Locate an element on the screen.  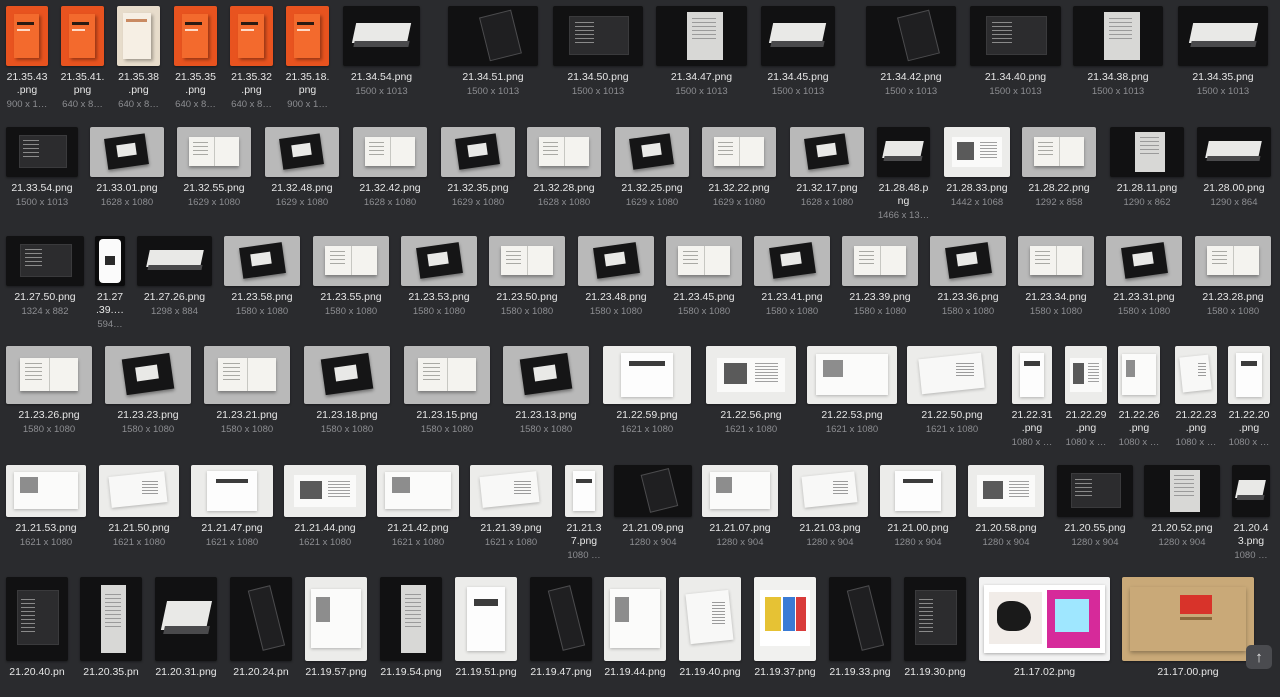
file-thumbnail-item: 21.22.53.png 1621 x 1080 is located at coordinates (852, 391).